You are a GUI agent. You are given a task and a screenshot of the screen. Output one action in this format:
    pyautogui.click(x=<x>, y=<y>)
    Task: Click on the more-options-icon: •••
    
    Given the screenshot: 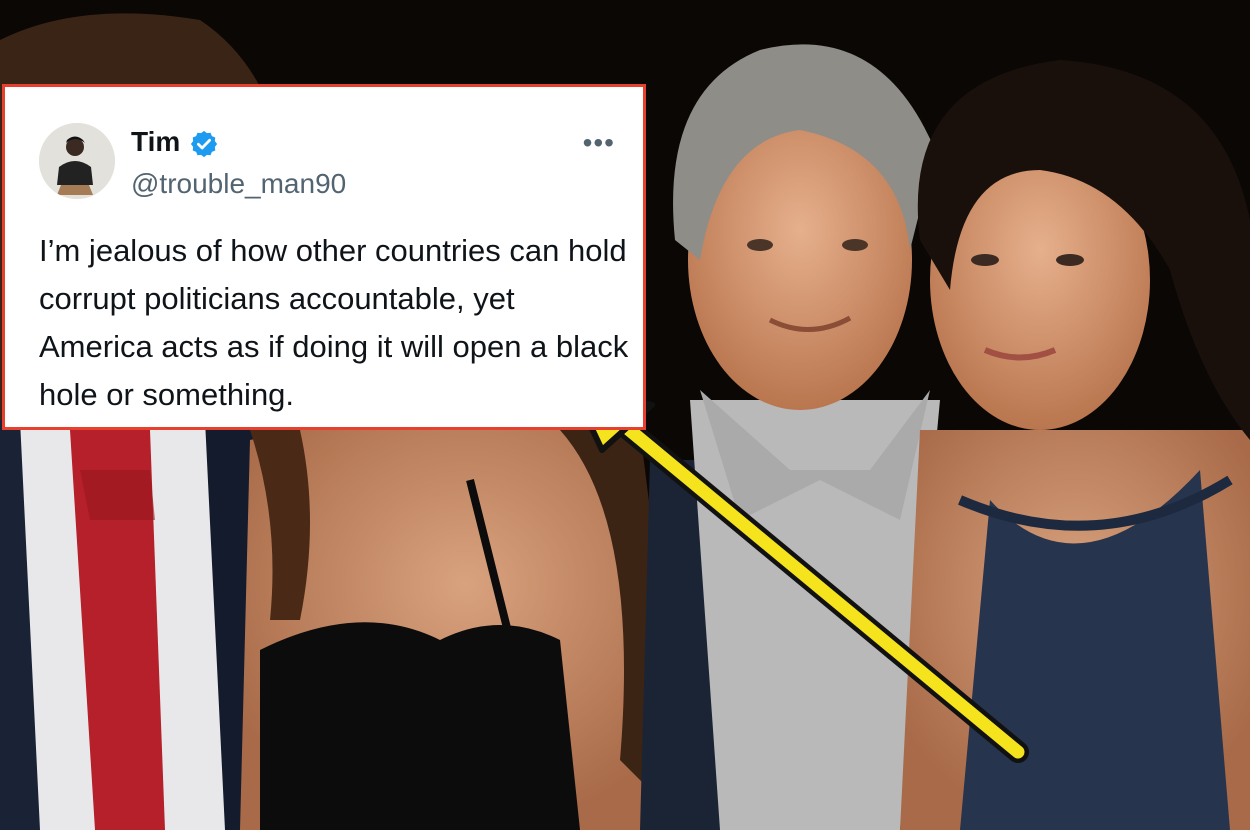 What is the action you would take?
    pyautogui.click(x=599, y=143)
    